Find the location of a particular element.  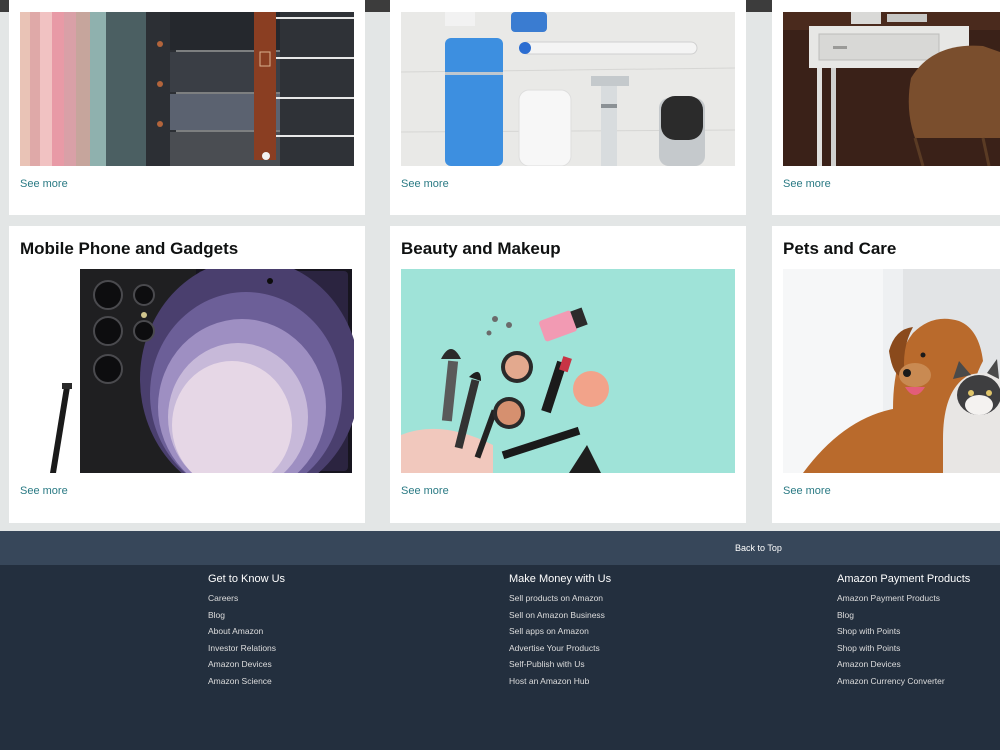

footer-column-heading: Amazon Payment Products is located at coordinates (904, 579).